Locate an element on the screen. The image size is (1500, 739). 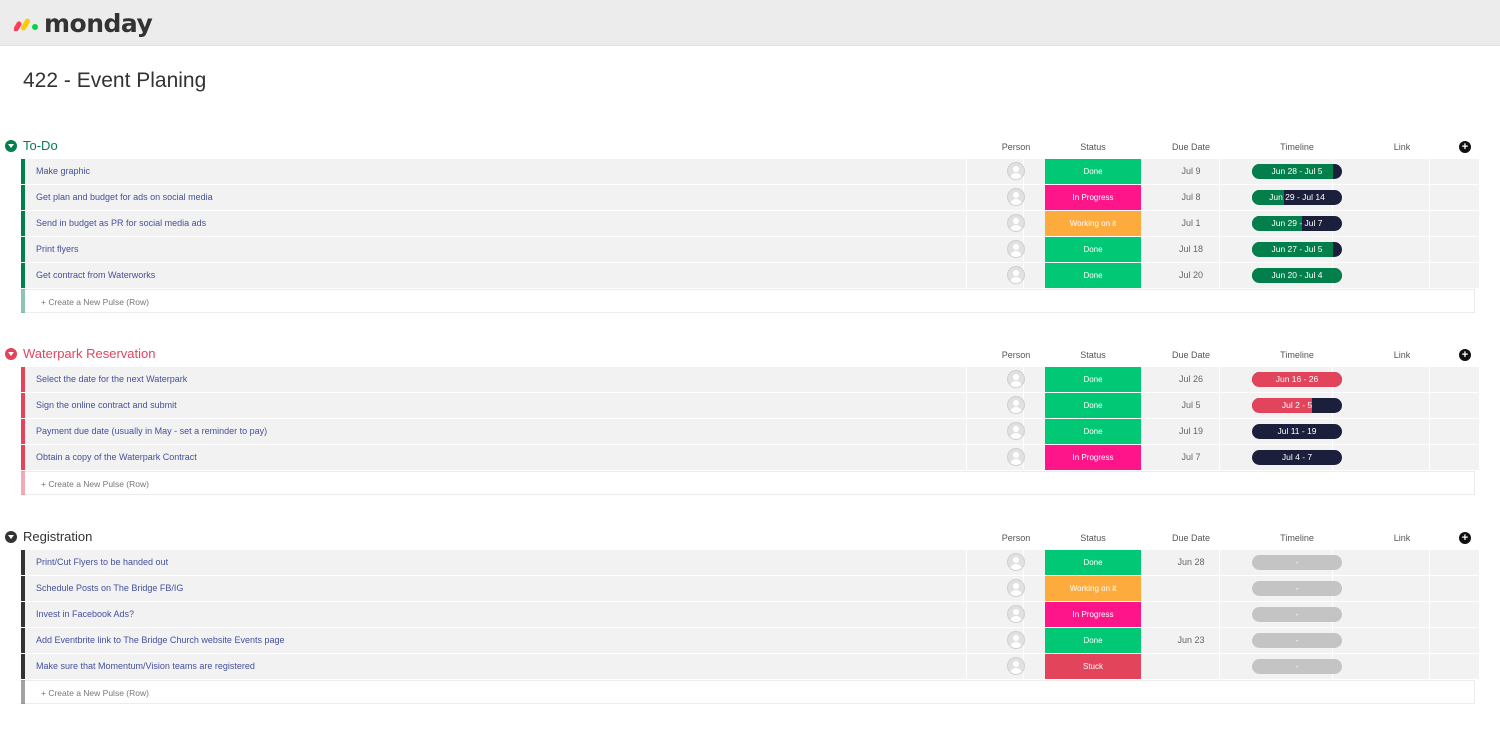
timeline-bar: Jul 11 - 19 is located at coordinates (1297, 431).